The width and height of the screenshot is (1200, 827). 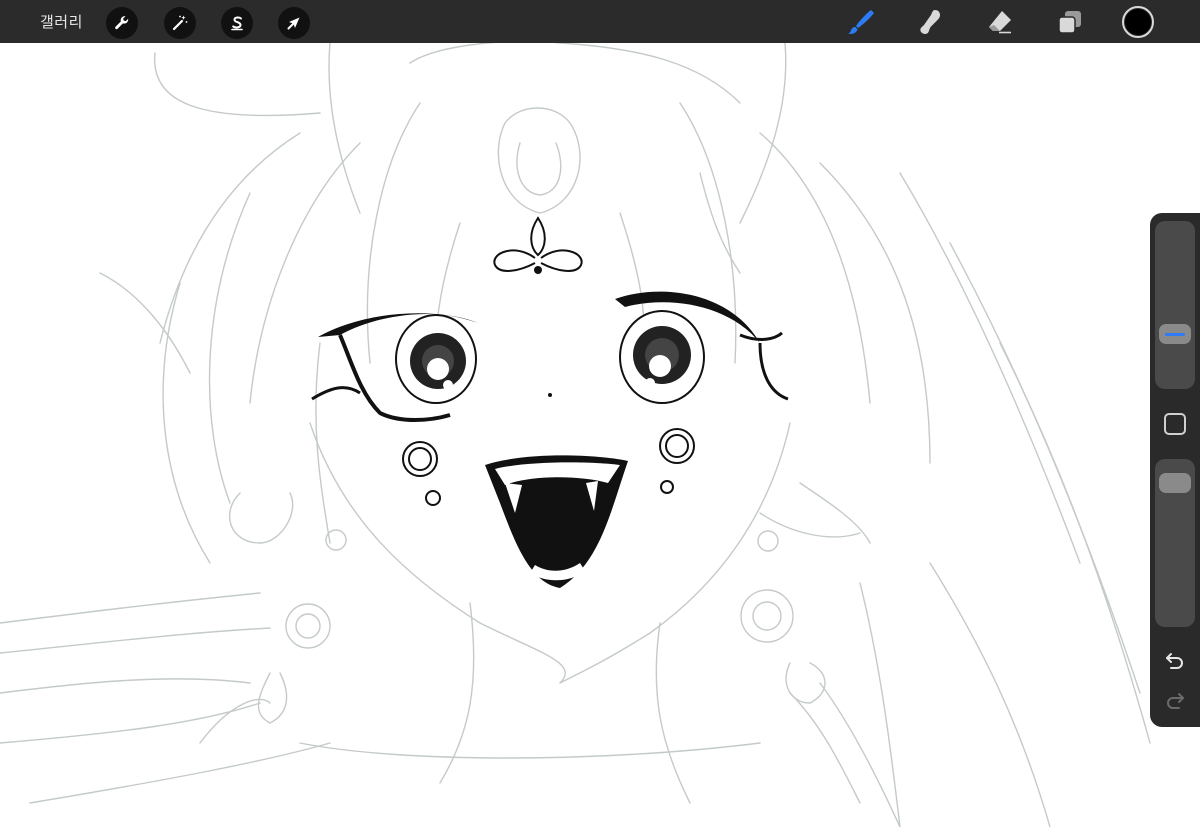 I want to click on brush-tool-button, so click(x=860, y=22).